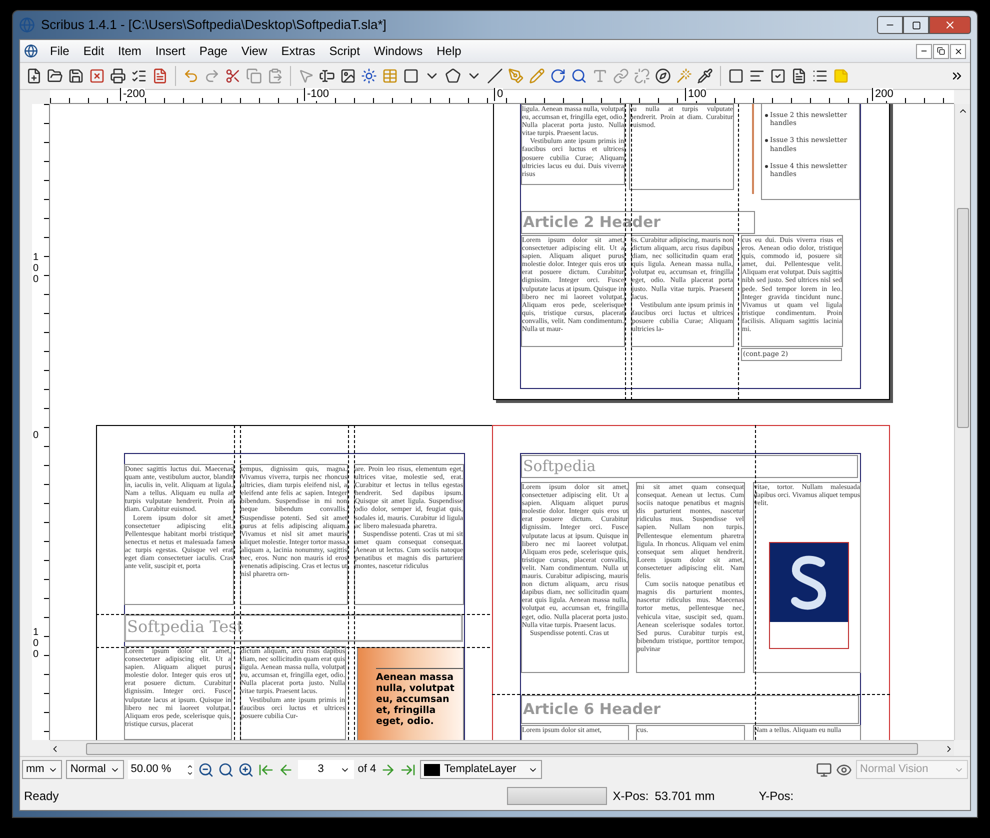 Image resolution: width=990 pixels, height=838 pixels. I want to click on layer-color-swatch, so click(432, 770).